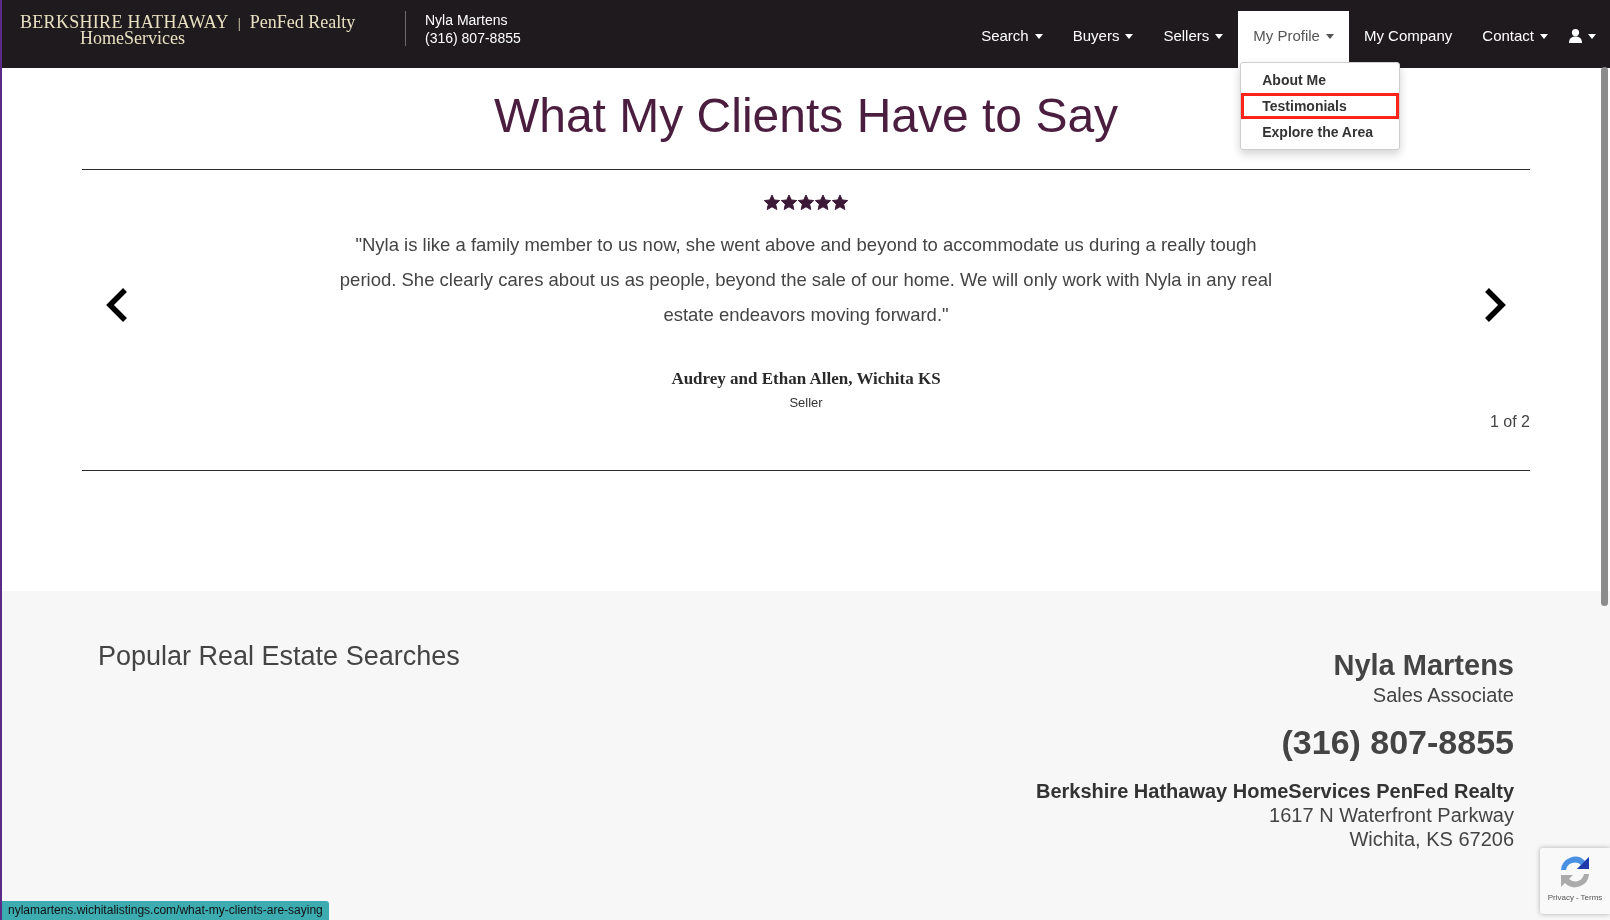 This screenshot has height=920, width=1610. What do you see at coordinates (1560, 898) in the screenshot?
I see `privacy-link: Privacy` at bounding box center [1560, 898].